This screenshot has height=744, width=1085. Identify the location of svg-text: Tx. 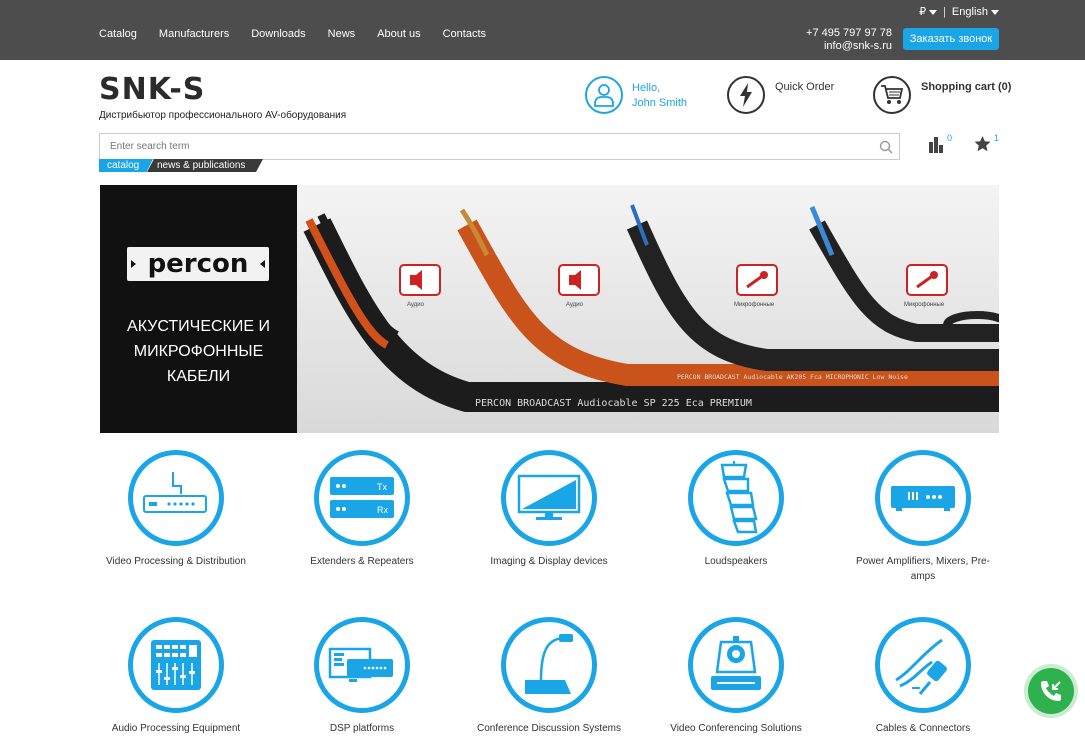
(382, 487).